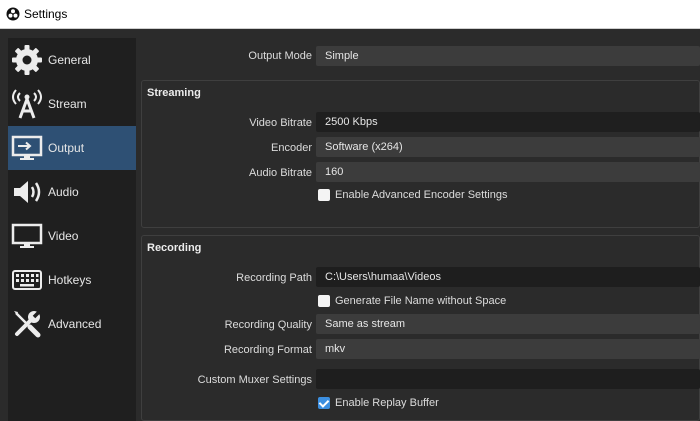 This screenshot has height=421, width=700. I want to click on wrench-screwdriver-icon, so click(28, 323).